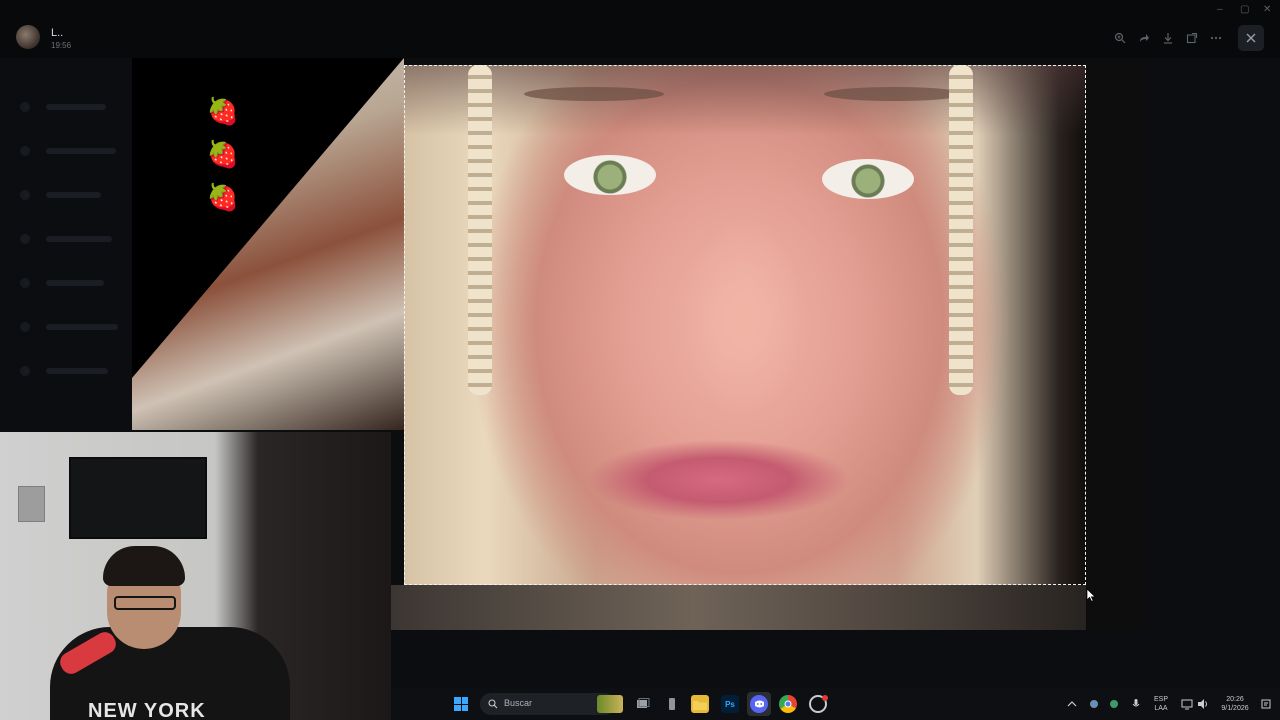 The width and height of the screenshot is (1280, 720). Describe the element at coordinates (1161, 704) in the screenshot. I see `language-indicator: ESP LAA` at that location.